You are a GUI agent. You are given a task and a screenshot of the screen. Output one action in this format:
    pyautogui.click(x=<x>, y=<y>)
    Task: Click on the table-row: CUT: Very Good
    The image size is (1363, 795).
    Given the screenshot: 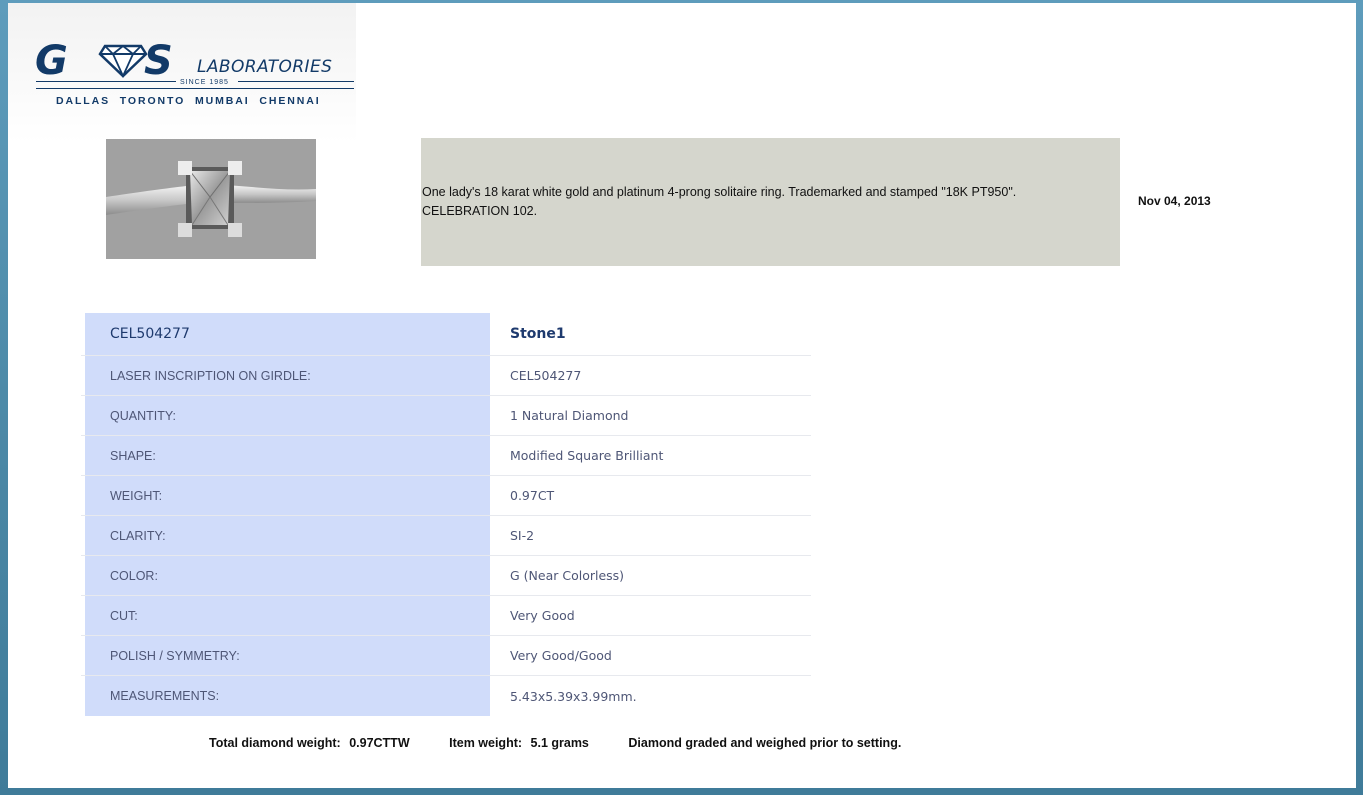 What is the action you would take?
    pyautogui.click(x=446, y=616)
    